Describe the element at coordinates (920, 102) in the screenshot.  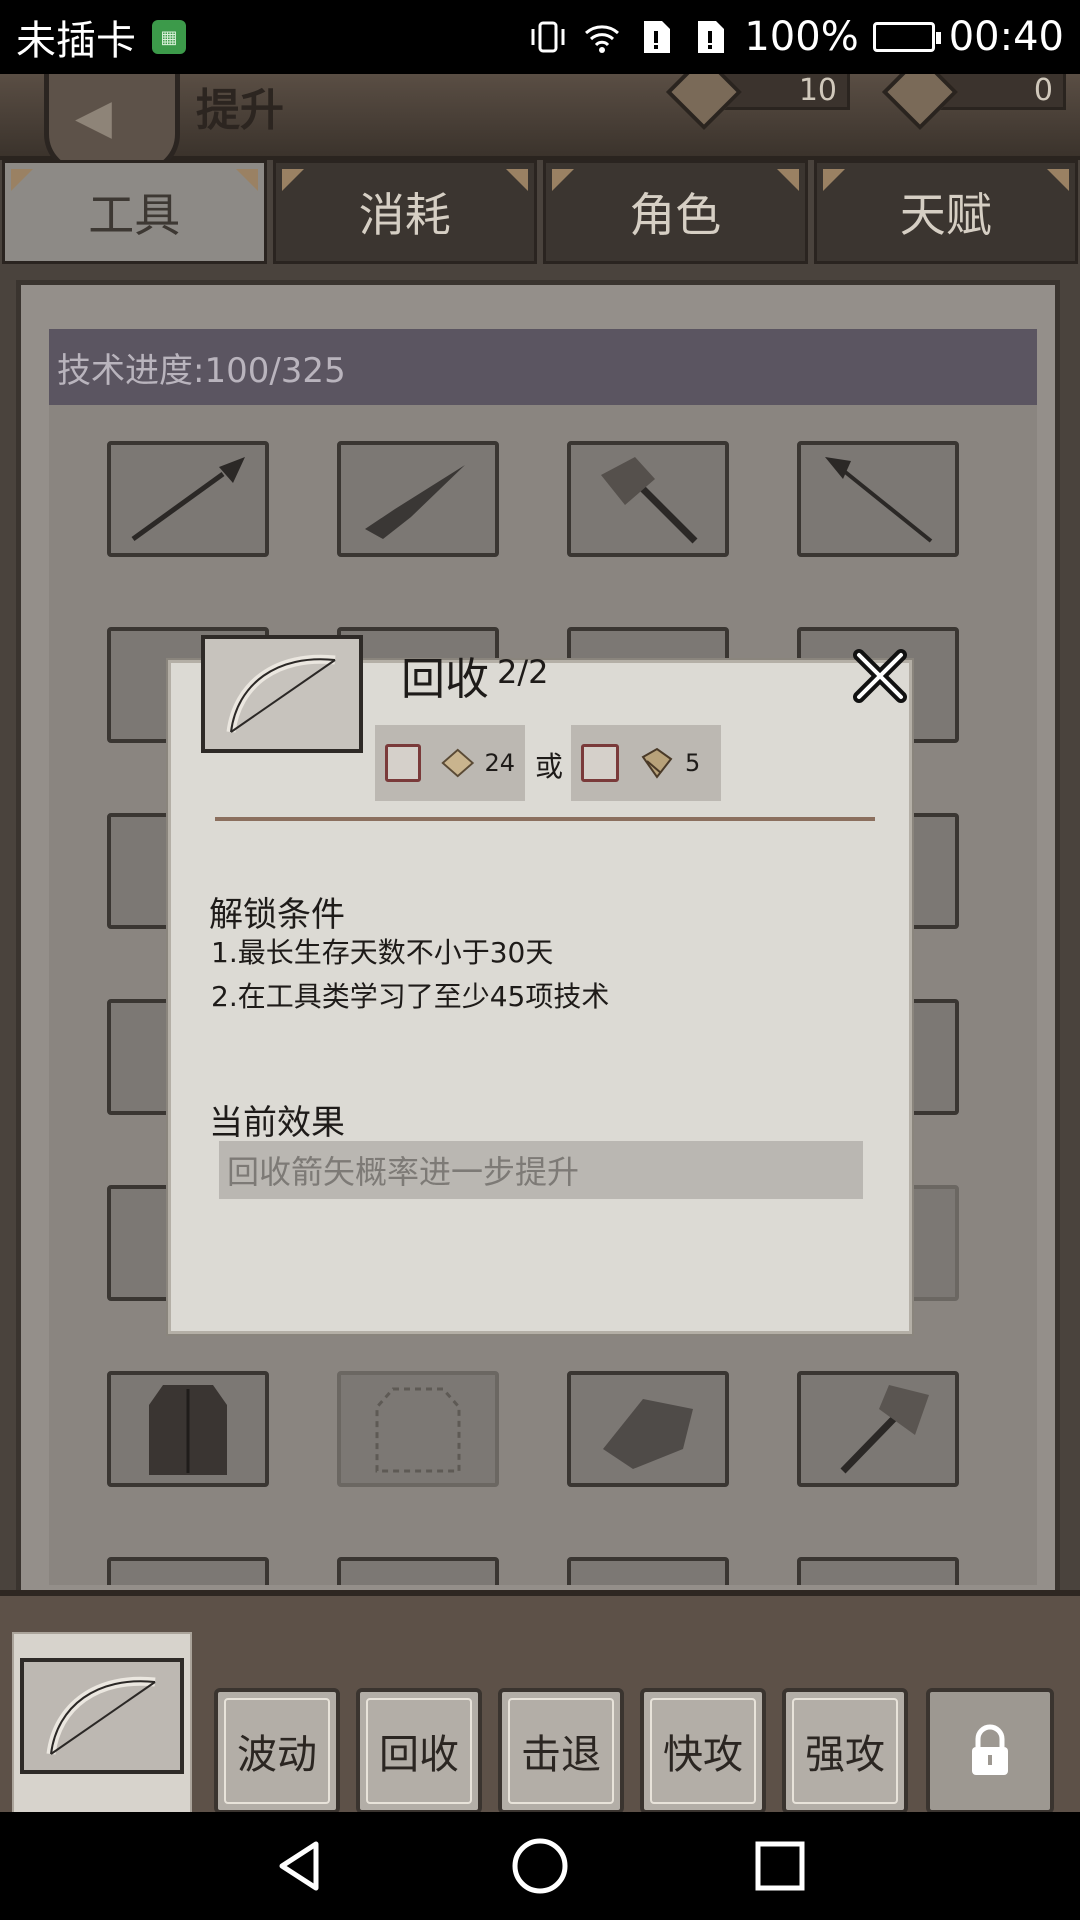
I see `resource-2-icon` at that location.